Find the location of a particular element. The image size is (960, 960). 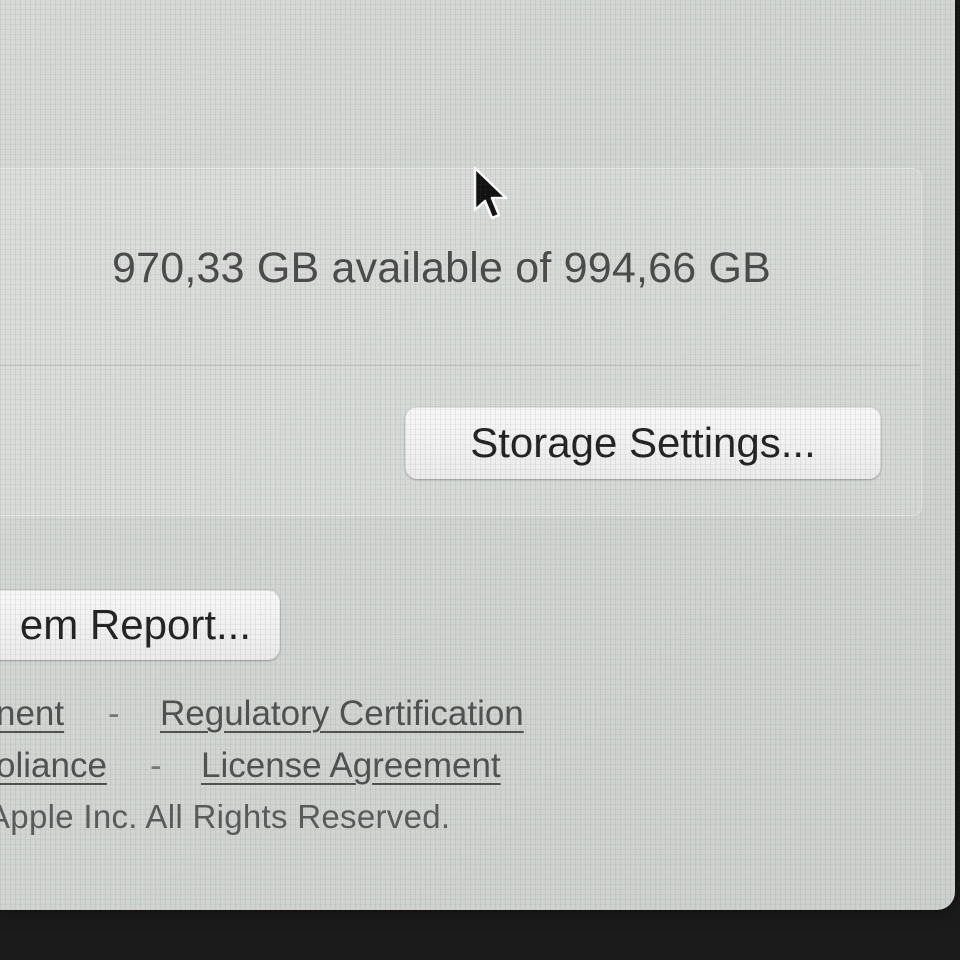

software-license-agreement-link: nent is located at coordinates (32, 714).